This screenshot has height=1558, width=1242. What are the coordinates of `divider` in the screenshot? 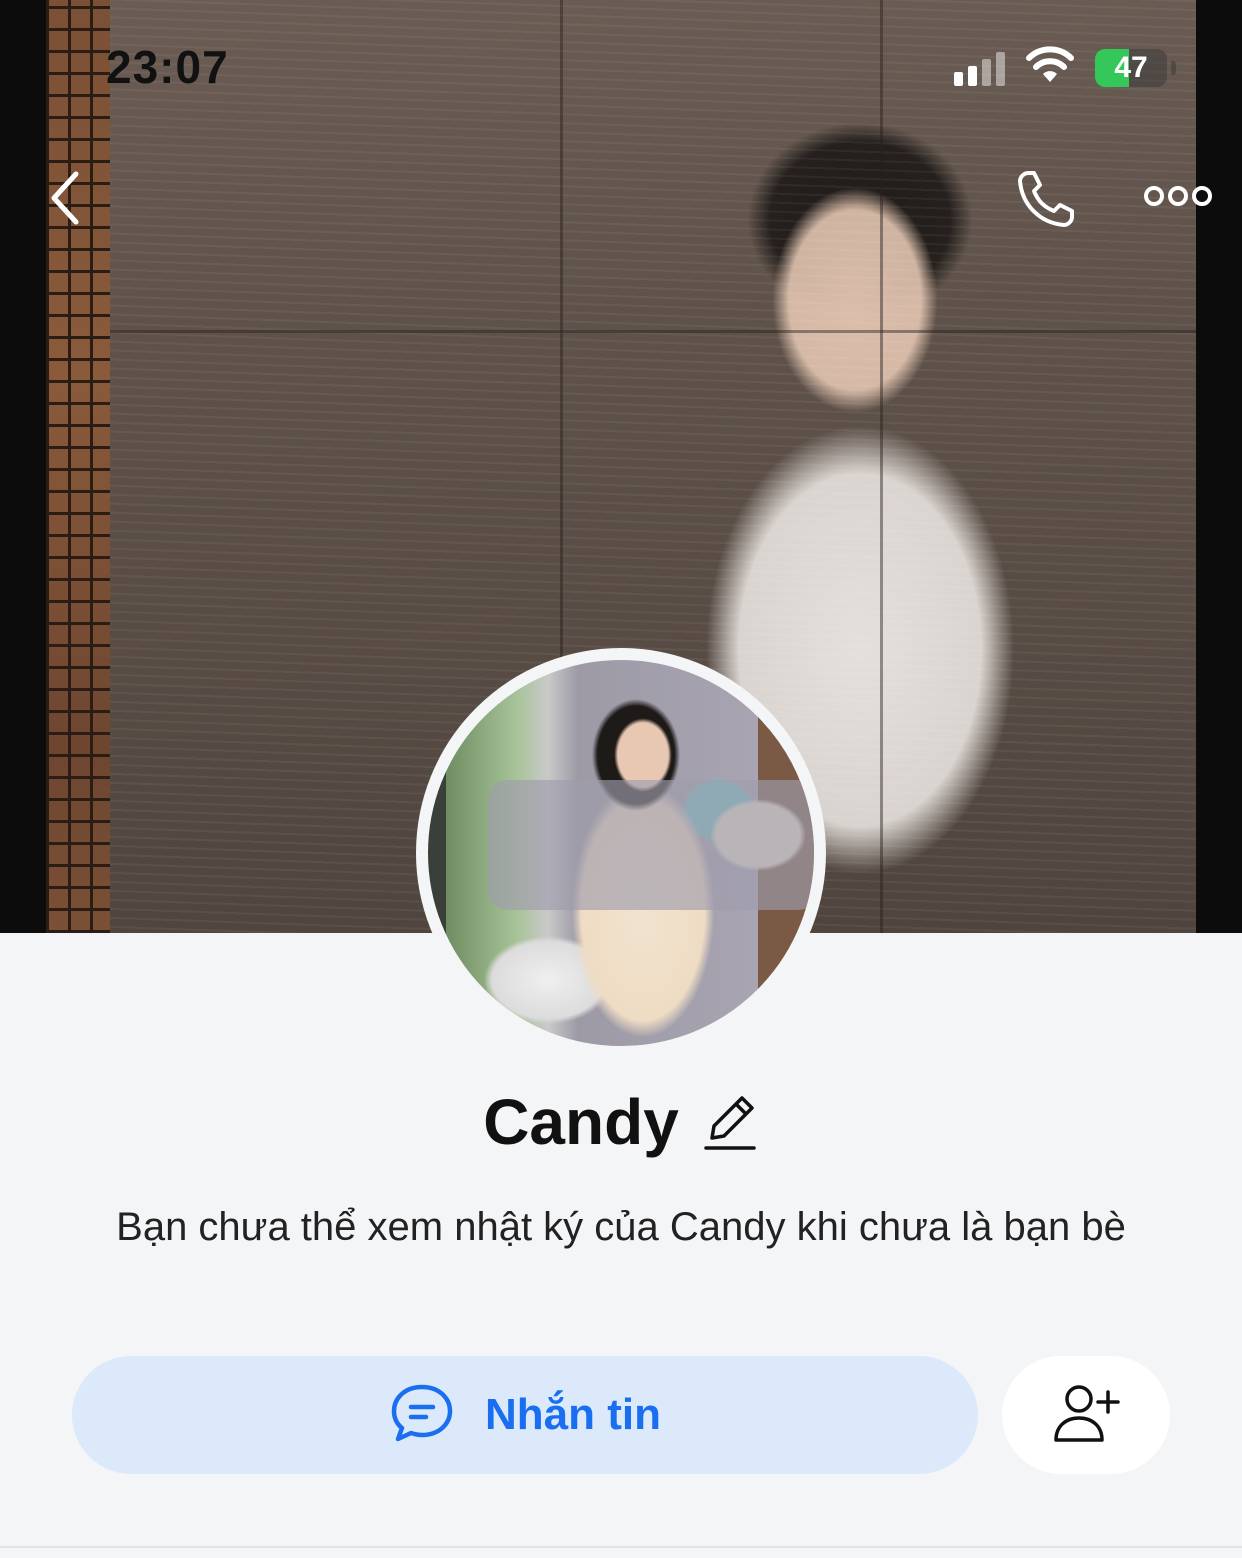 It's located at (621, 1547).